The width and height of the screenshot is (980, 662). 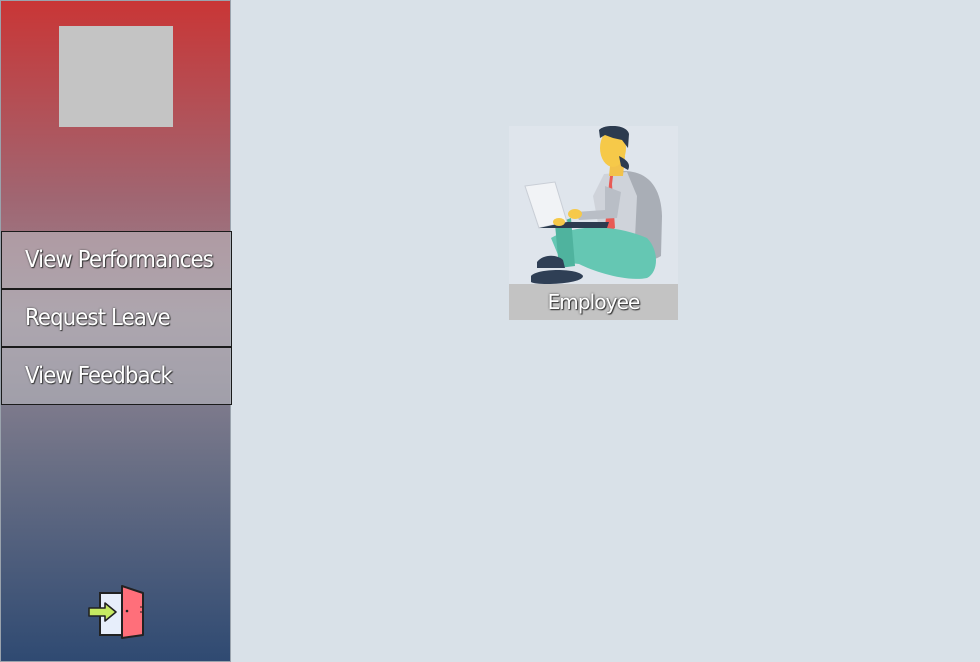 I want to click on view-performances-button: View Performances, so click(x=116, y=260).